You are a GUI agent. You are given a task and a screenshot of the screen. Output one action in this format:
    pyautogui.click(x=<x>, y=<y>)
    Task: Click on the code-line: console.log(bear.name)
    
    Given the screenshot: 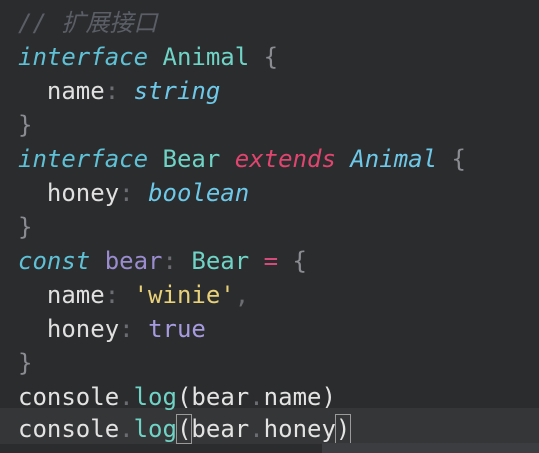 What is the action you would take?
    pyautogui.click(x=177, y=397)
    